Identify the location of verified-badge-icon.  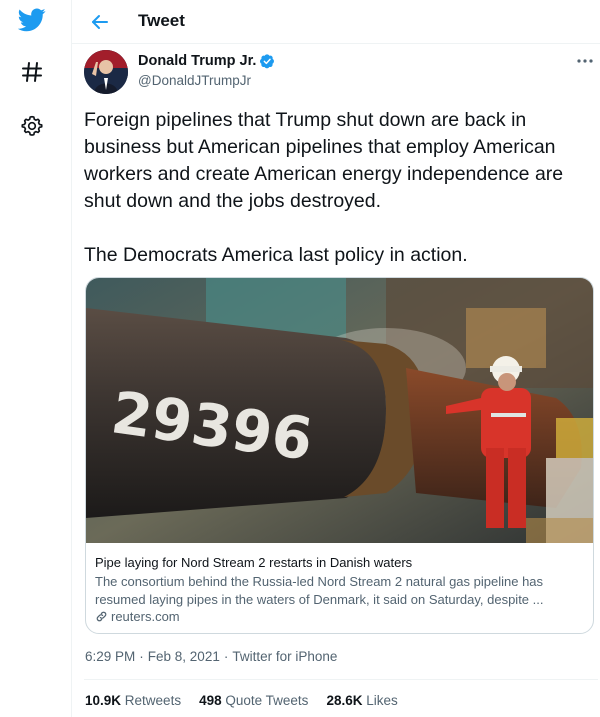
(267, 61).